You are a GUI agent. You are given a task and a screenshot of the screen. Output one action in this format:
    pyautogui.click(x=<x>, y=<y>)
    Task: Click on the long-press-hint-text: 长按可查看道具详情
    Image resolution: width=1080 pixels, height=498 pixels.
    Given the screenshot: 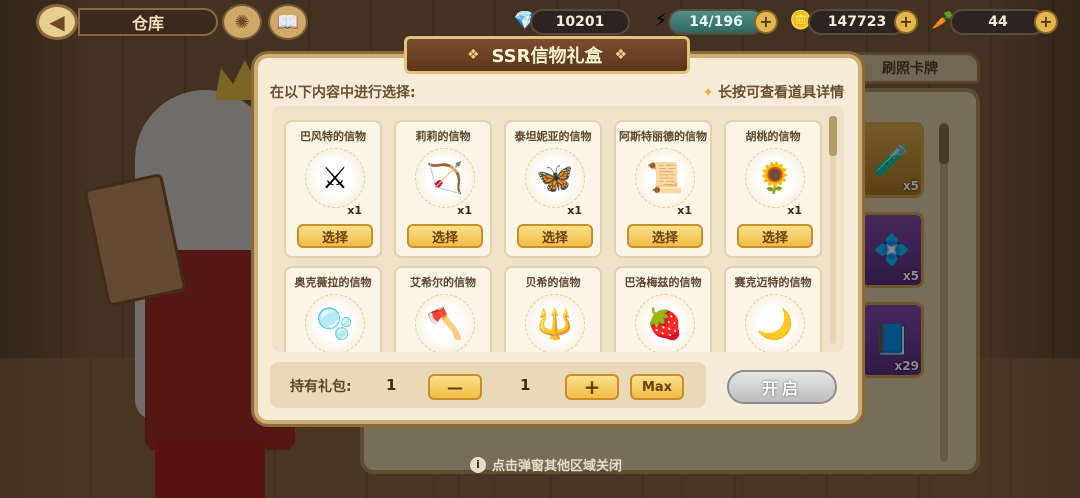 What is the action you would take?
    pyautogui.click(x=781, y=93)
    